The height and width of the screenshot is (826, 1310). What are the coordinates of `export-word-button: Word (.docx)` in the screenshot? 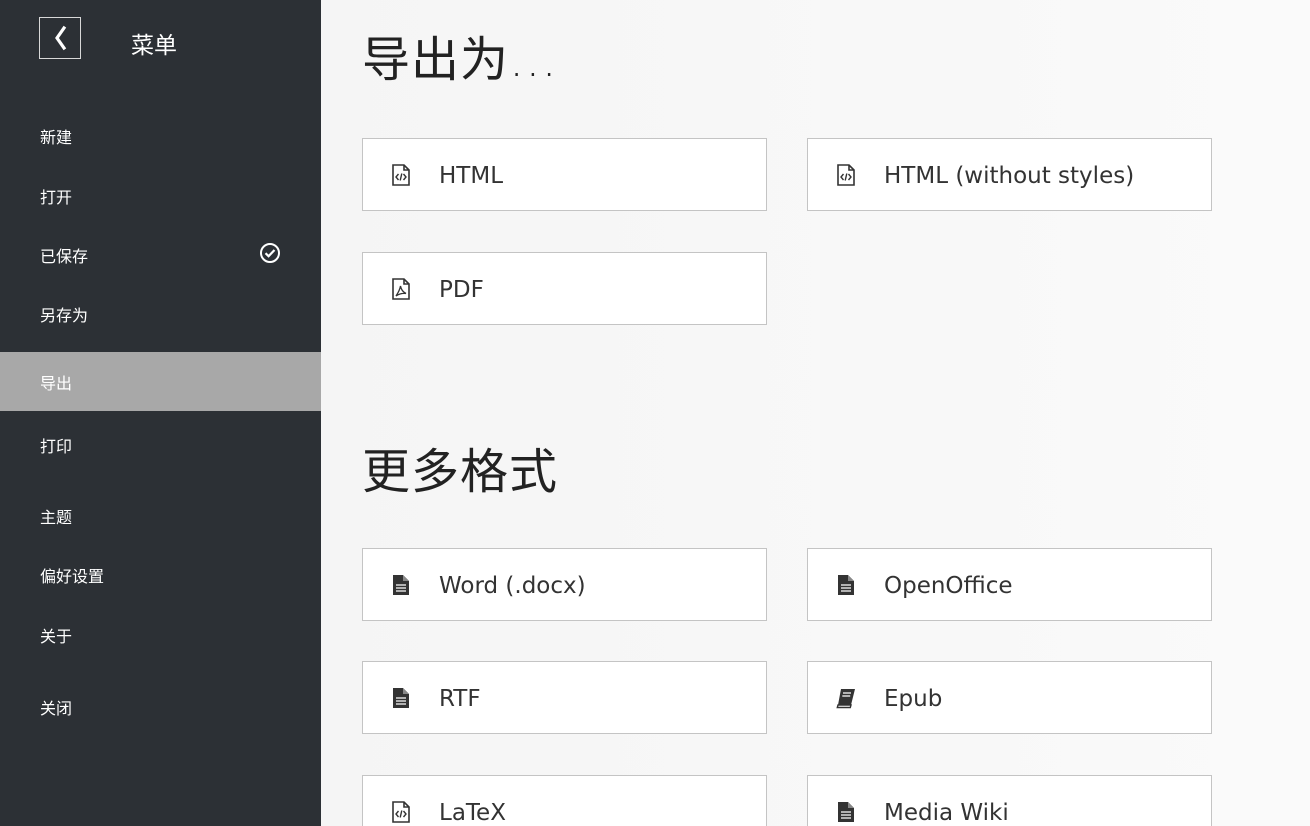 It's located at (564, 584).